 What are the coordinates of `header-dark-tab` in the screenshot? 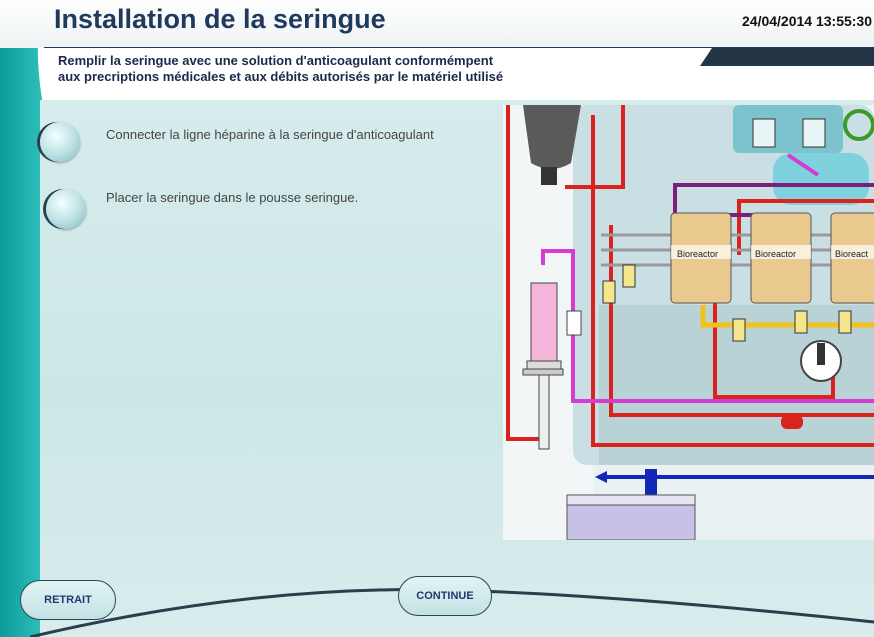 It's located at (787, 57).